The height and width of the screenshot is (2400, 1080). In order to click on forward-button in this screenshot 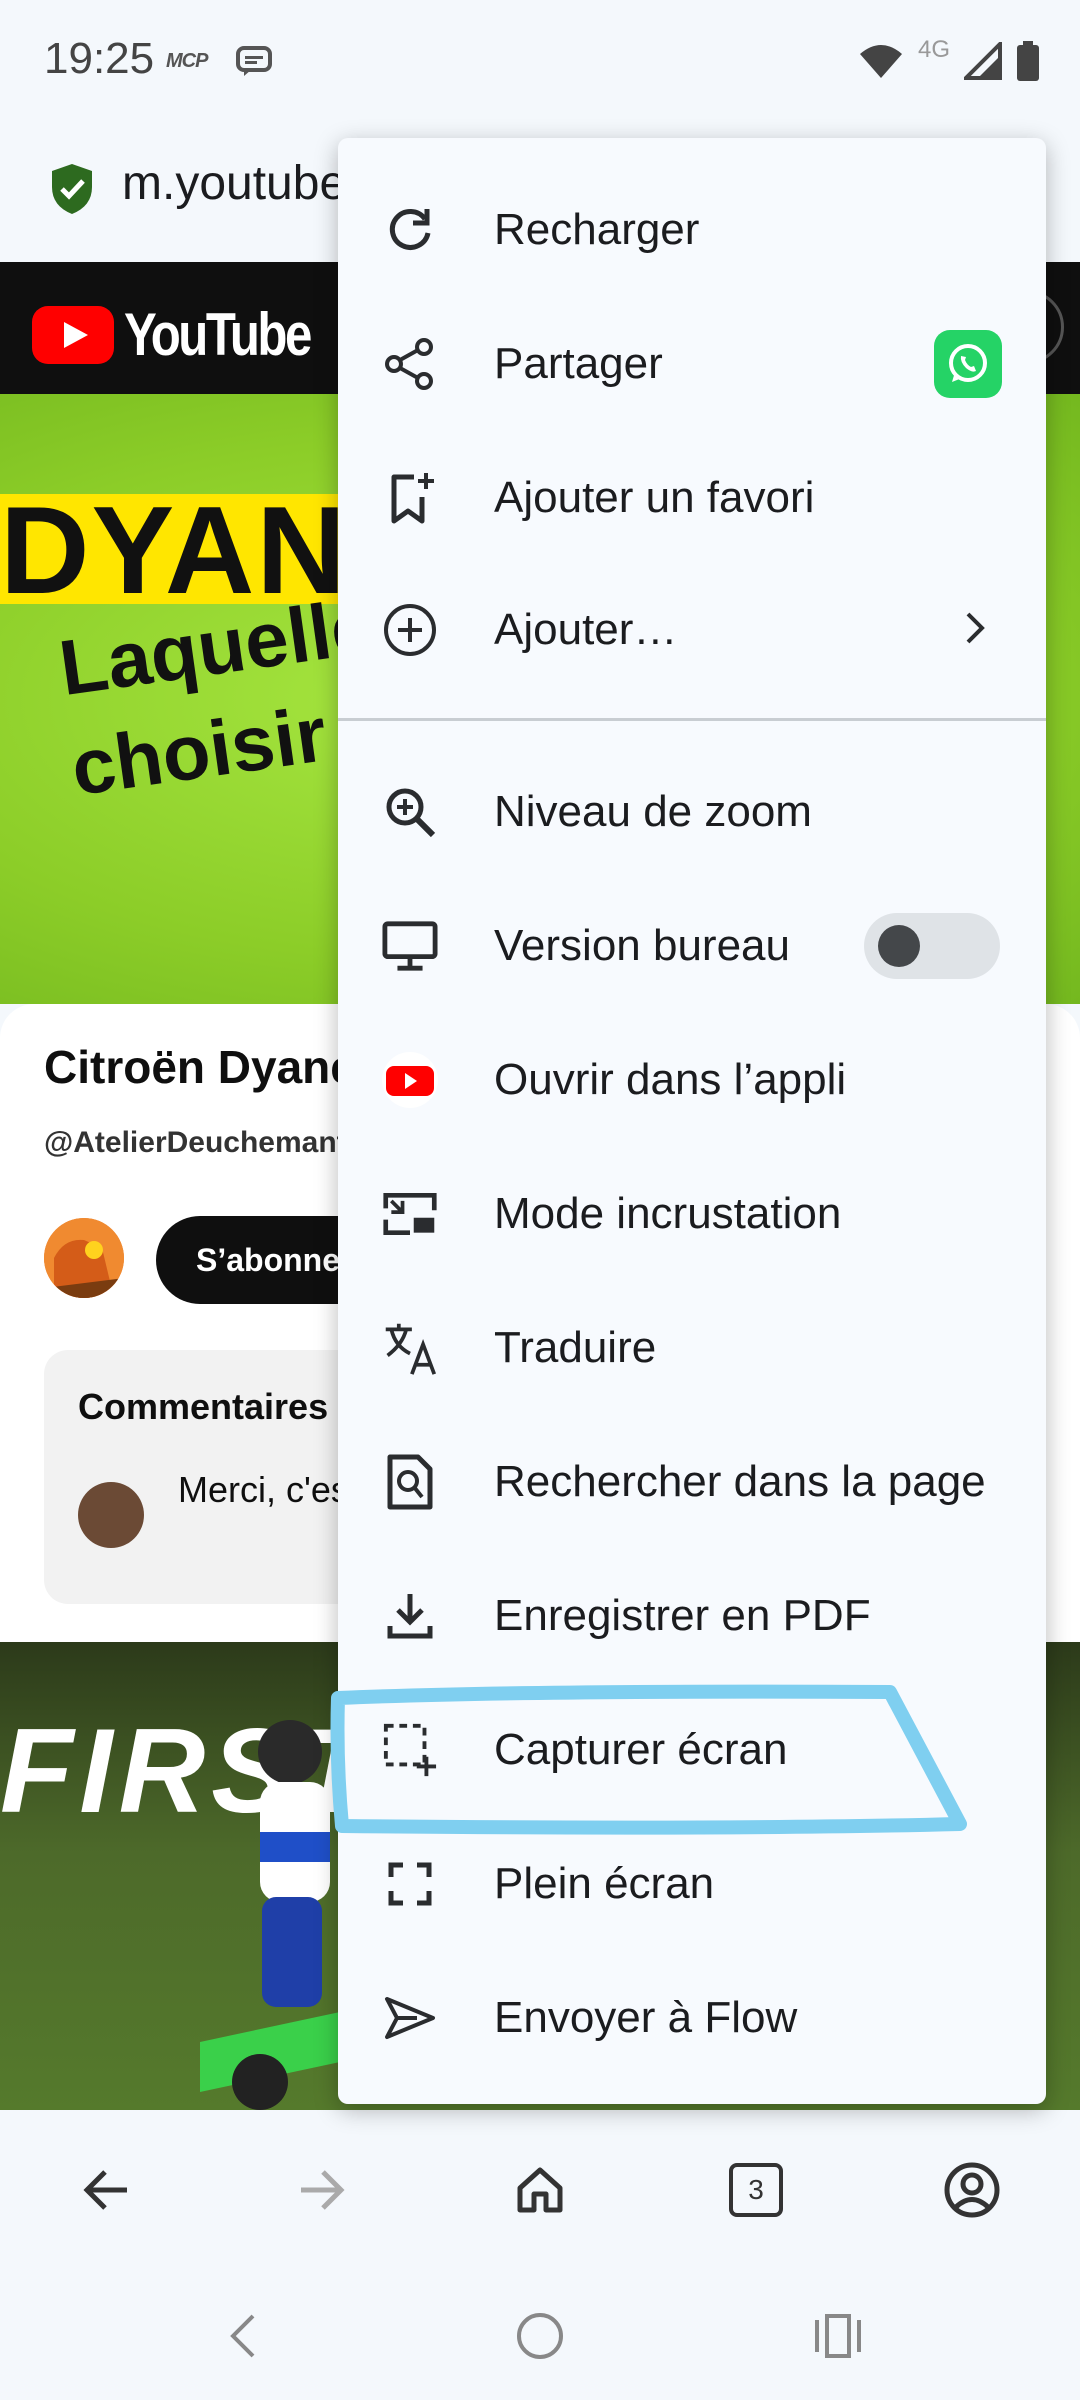, I will do `click(322, 2190)`.